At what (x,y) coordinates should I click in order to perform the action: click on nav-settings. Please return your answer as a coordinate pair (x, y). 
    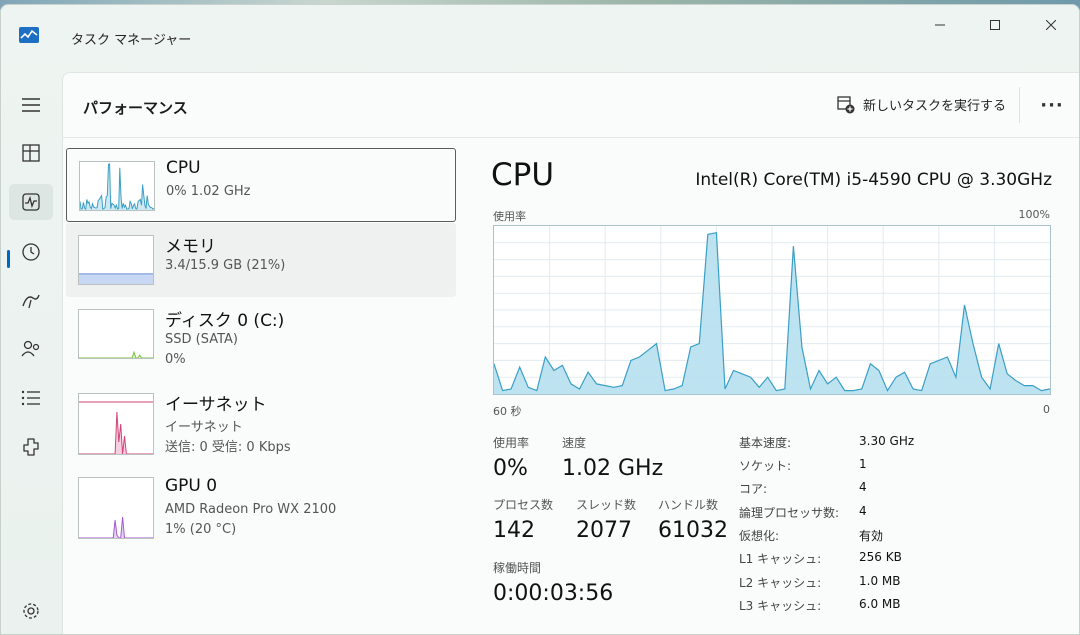
    Looking at the image, I should click on (31, 611).